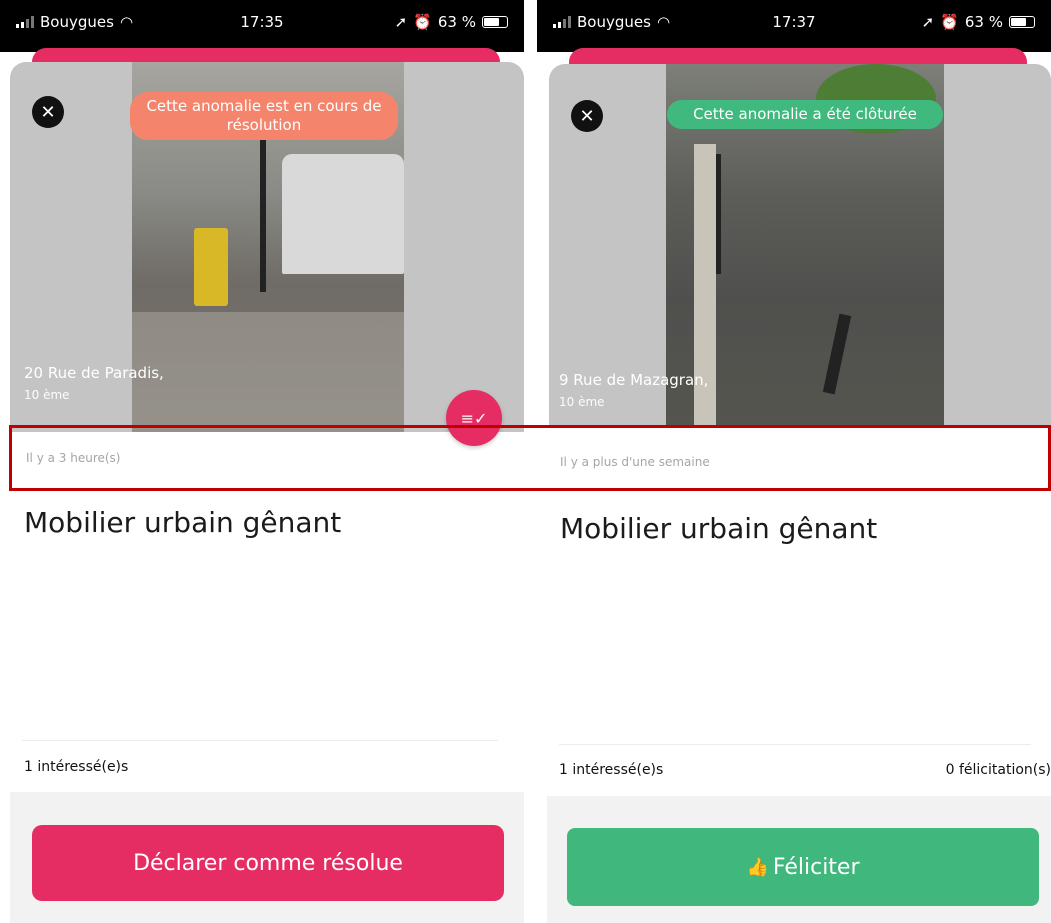 The height and width of the screenshot is (923, 1051). Describe the element at coordinates (268, 372) in the screenshot. I see `photo-sidewalk` at that location.